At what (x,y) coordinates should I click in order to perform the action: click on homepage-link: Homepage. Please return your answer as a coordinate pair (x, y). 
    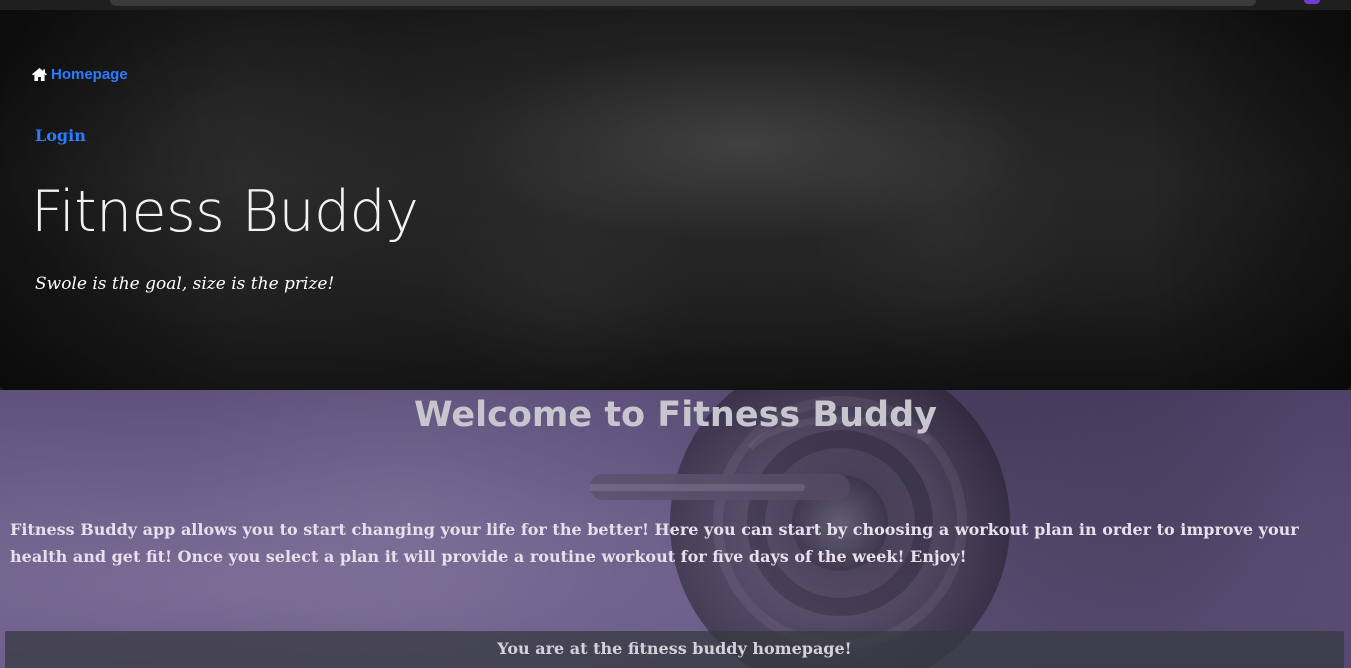
    Looking at the image, I should click on (79, 74).